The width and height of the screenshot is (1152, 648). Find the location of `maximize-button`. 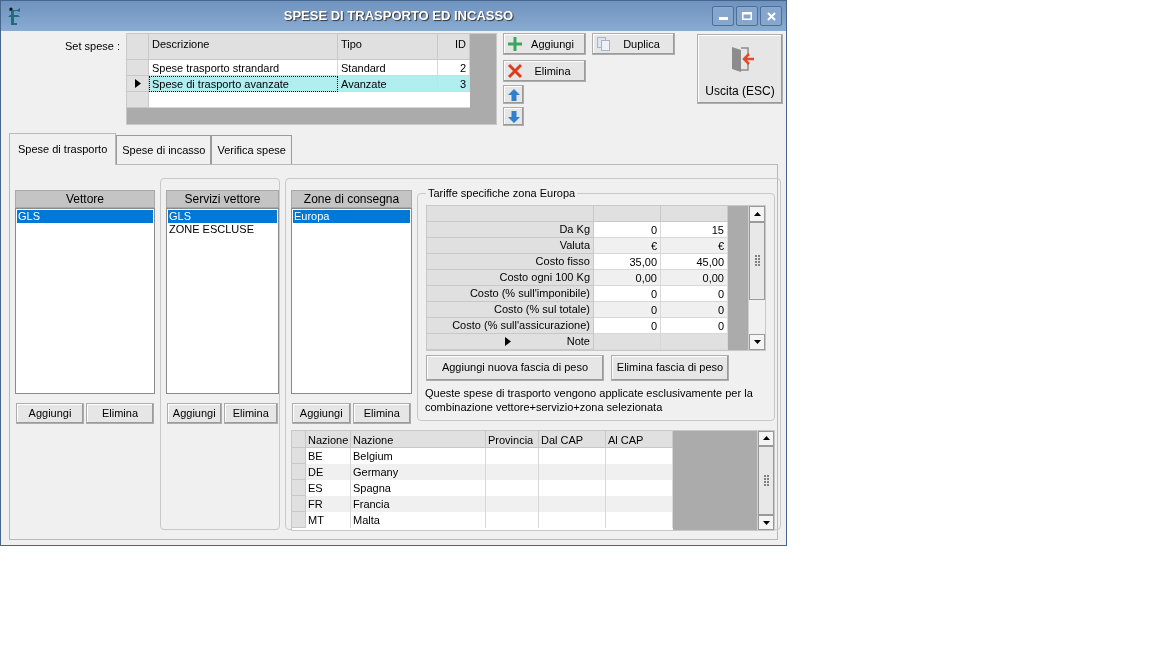

maximize-button is located at coordinates (747, 16).